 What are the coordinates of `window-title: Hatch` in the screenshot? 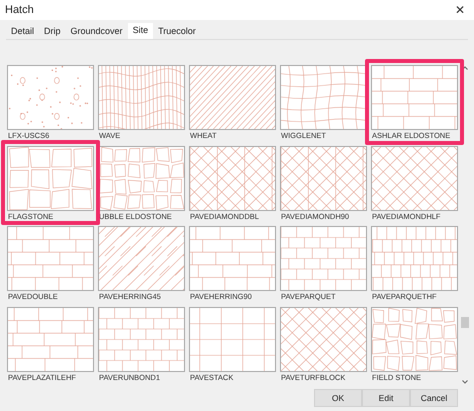 It's located at (19, 10).